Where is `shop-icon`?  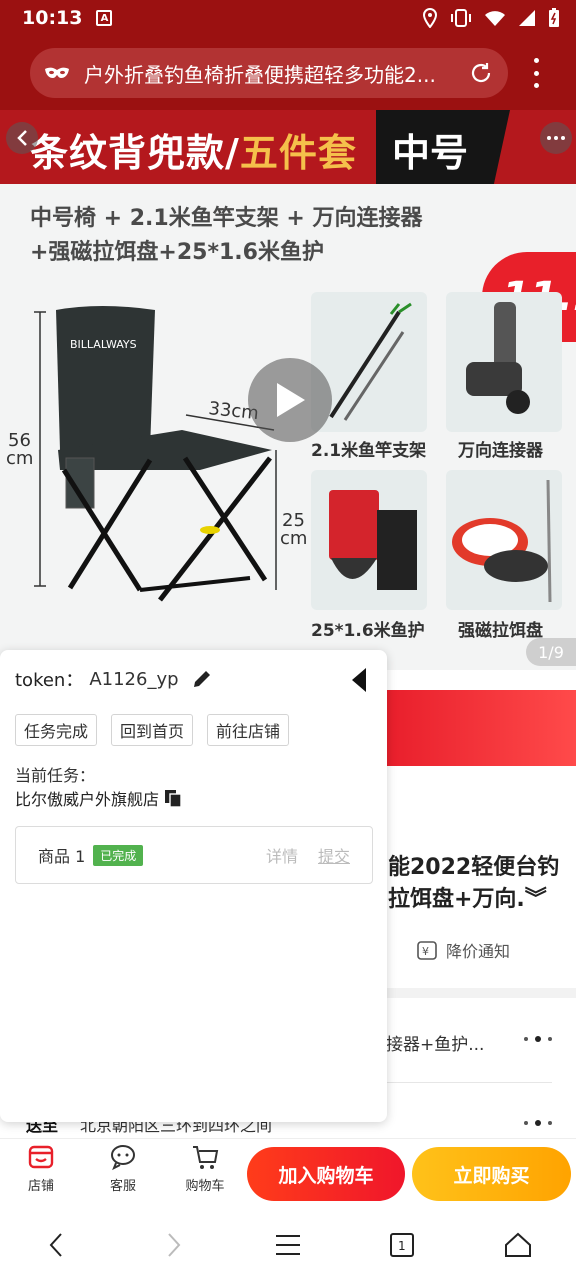 shop-icon is located at coordinates (41, 1157).